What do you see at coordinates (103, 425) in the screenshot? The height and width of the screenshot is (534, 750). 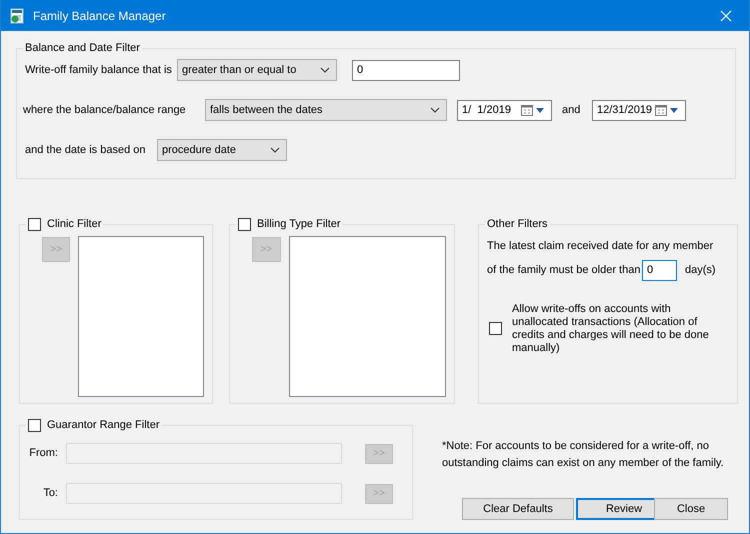 I see `filter-label: Guarantor Range Filter` at bounding box center [103, 425].